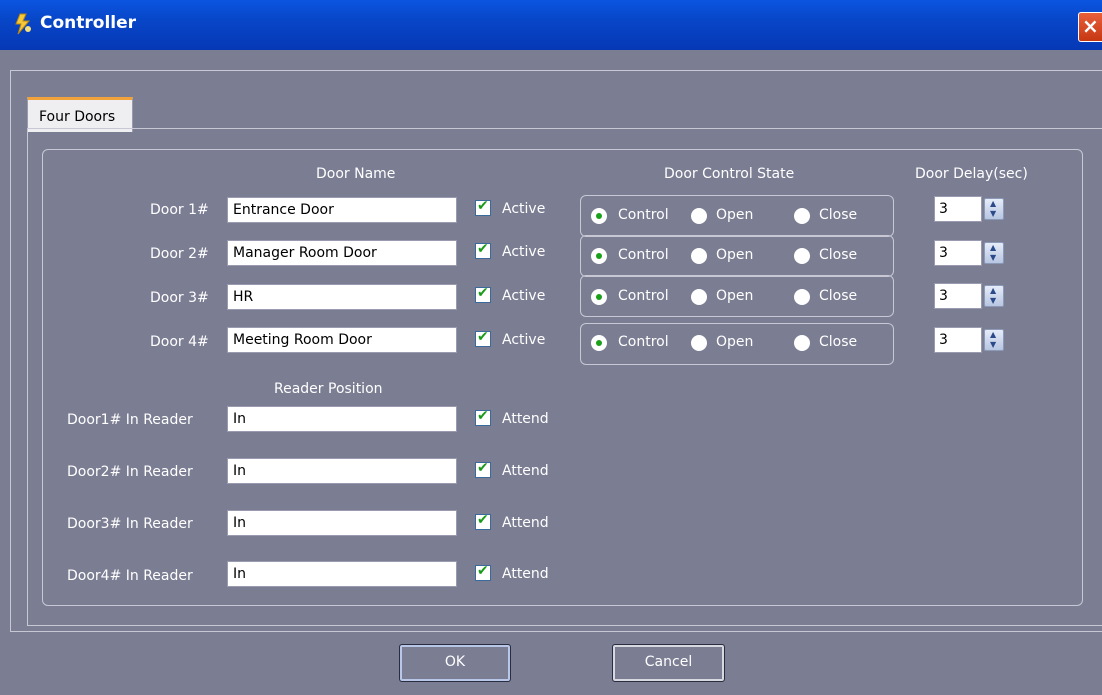  I want to click on door-1-delay-spinner: 3, so click(969, 209).